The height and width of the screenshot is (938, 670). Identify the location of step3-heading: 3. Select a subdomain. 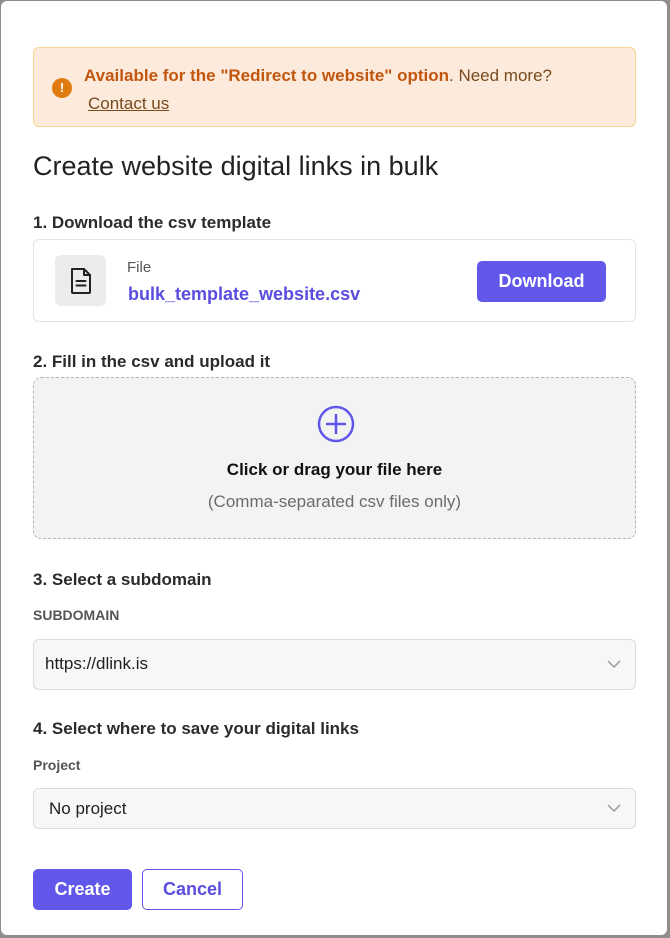
(122, 579).